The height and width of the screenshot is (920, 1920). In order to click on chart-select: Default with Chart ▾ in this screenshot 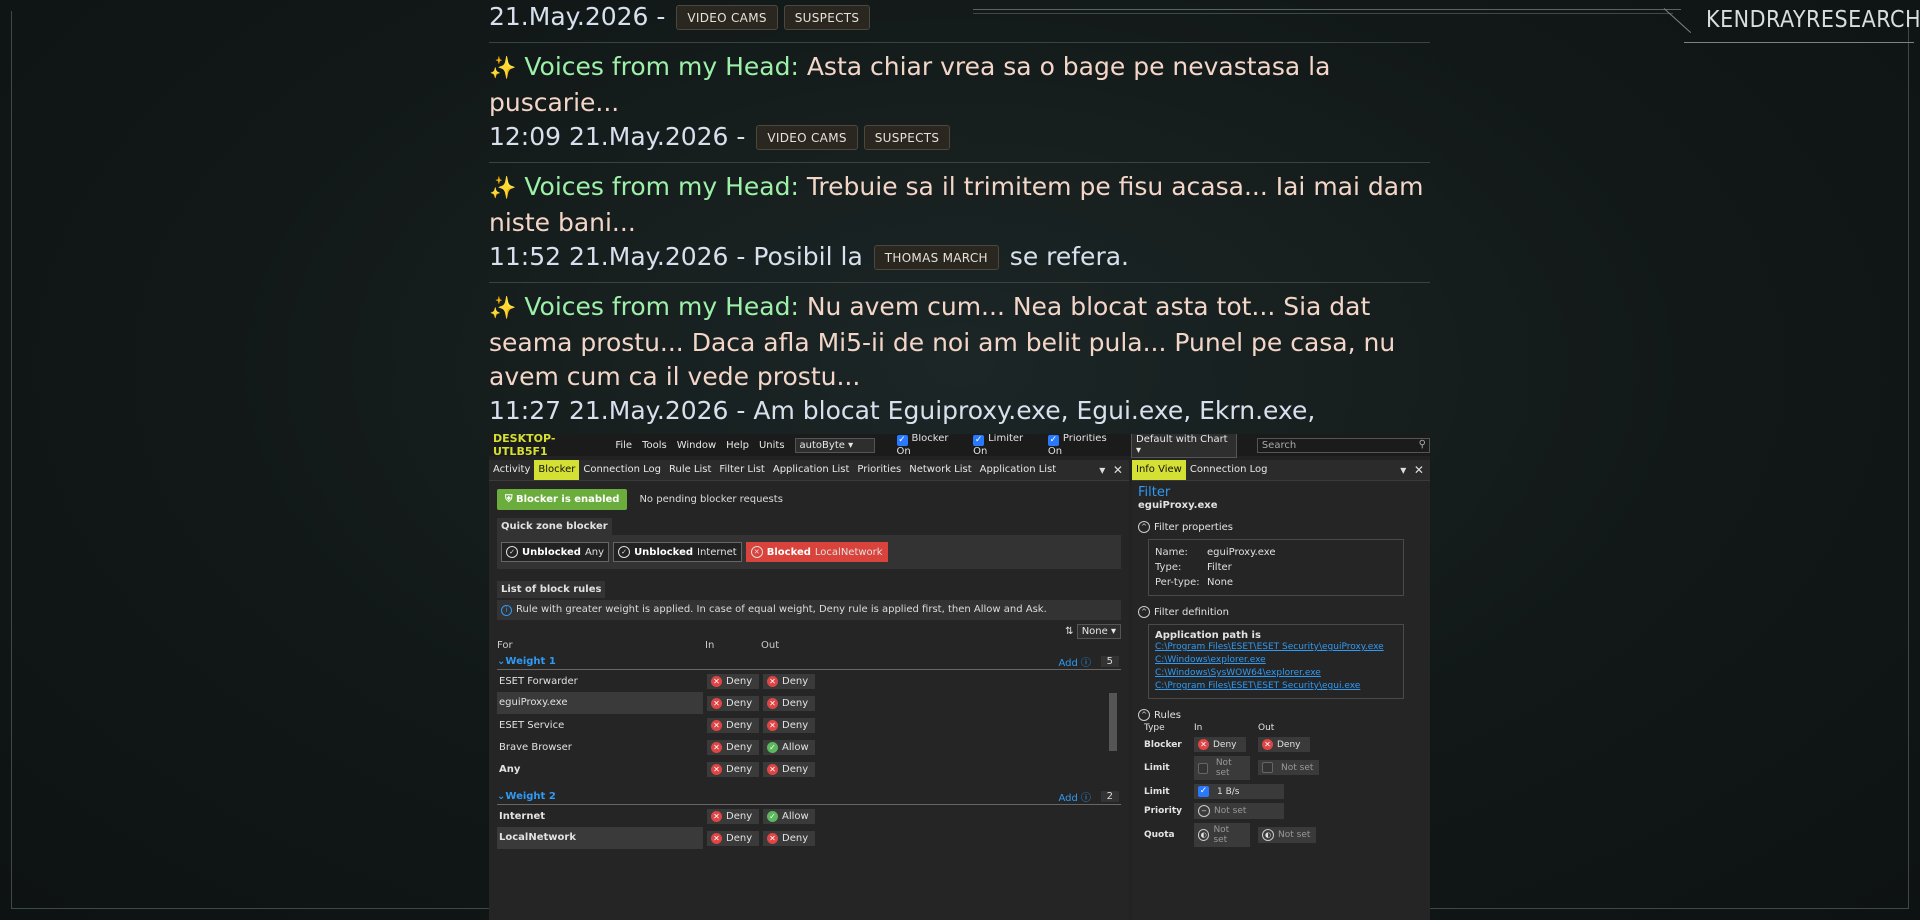, I will do `click(1184, 446)`.